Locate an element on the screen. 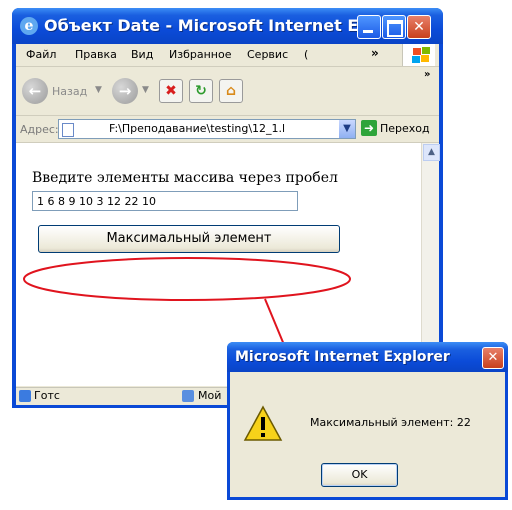  toolbar-overflow-button: » is located at coordinates (427, 74).